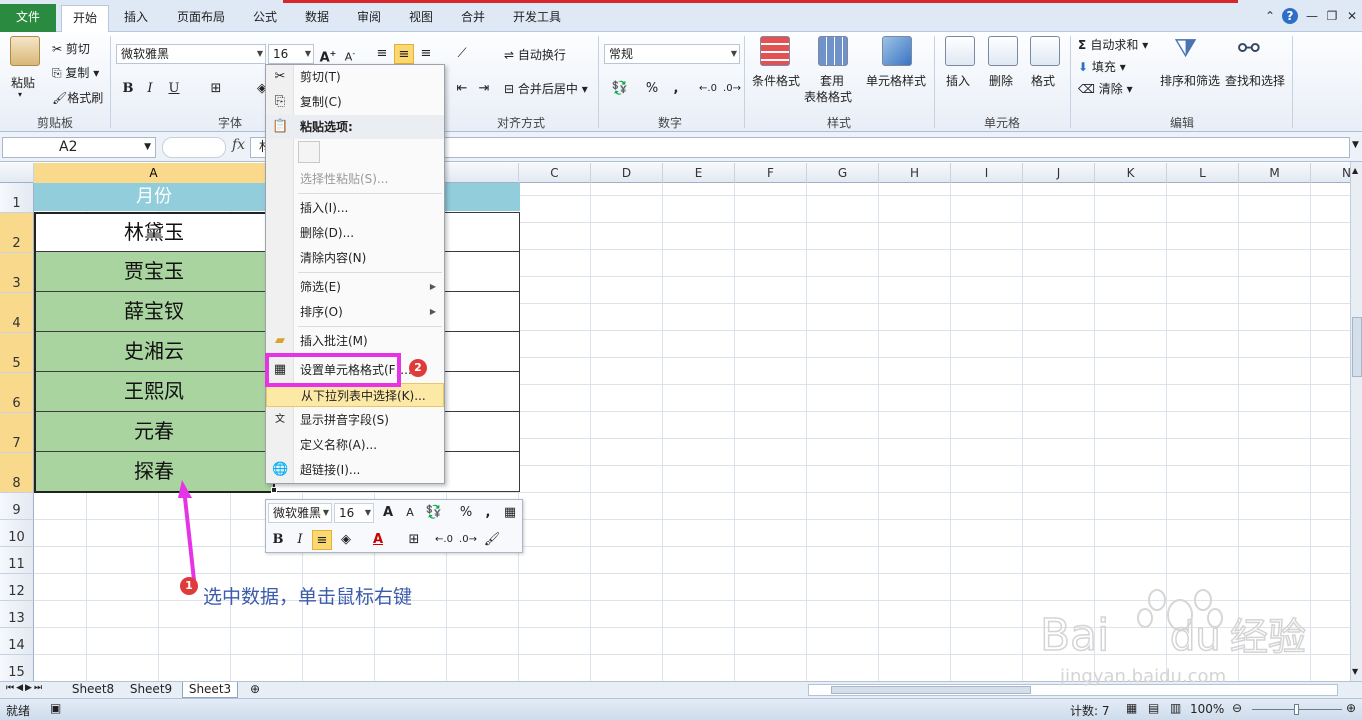 This screenshot has width=1362, height=720. Describe the element at coordinates (128, 89) in the screenshot. I see `bold-button: B` at that location.